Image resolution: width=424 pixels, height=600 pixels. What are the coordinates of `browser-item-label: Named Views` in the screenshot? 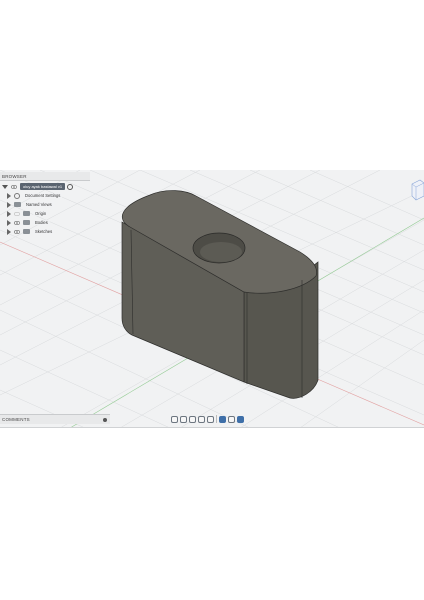 It's located at (39, 204).